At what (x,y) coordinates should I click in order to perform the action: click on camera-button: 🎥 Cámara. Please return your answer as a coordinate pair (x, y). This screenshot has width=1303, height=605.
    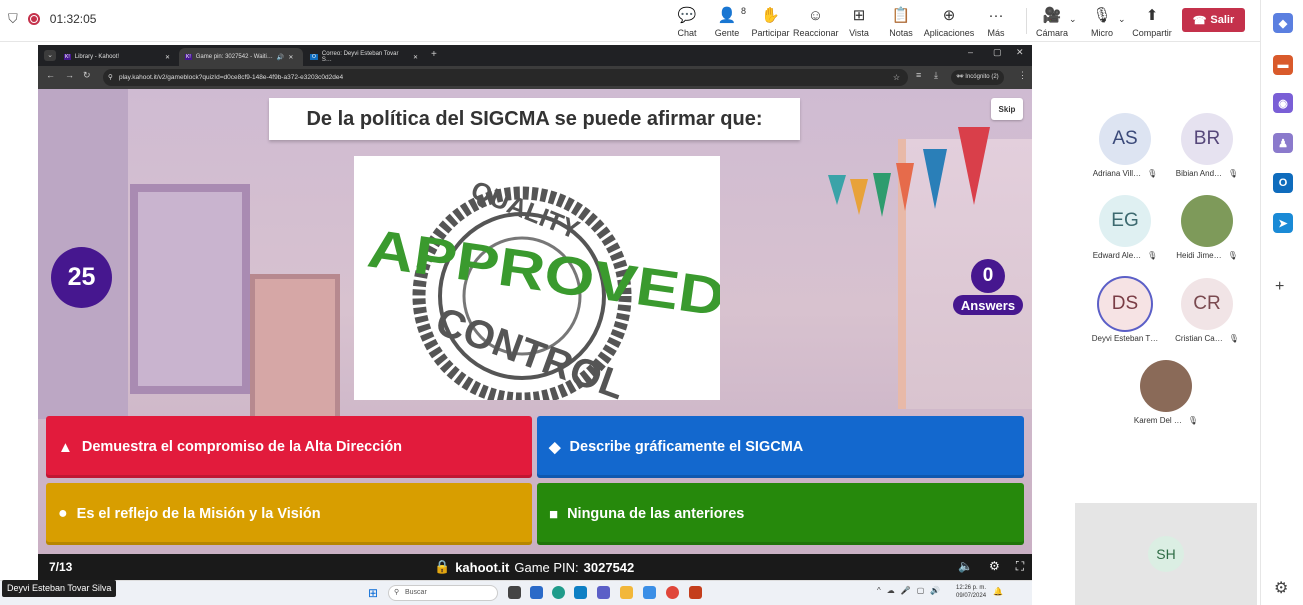
    Looking at the image, I should click on (1052, 21).